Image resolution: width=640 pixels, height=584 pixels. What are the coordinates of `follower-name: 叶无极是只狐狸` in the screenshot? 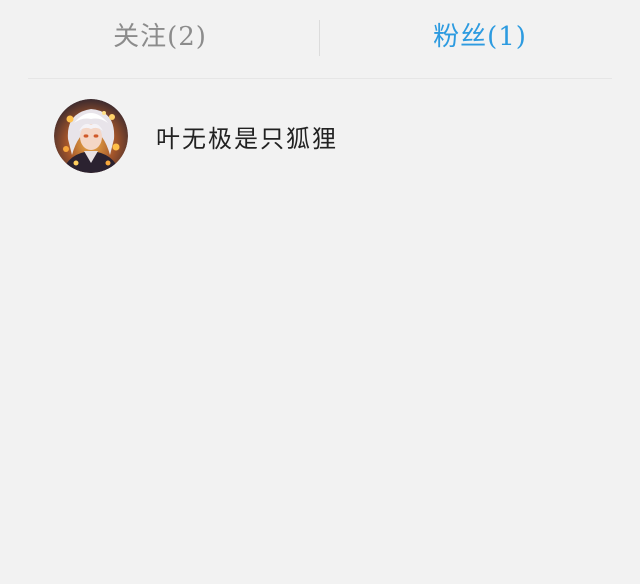 It's located at (247, 136).